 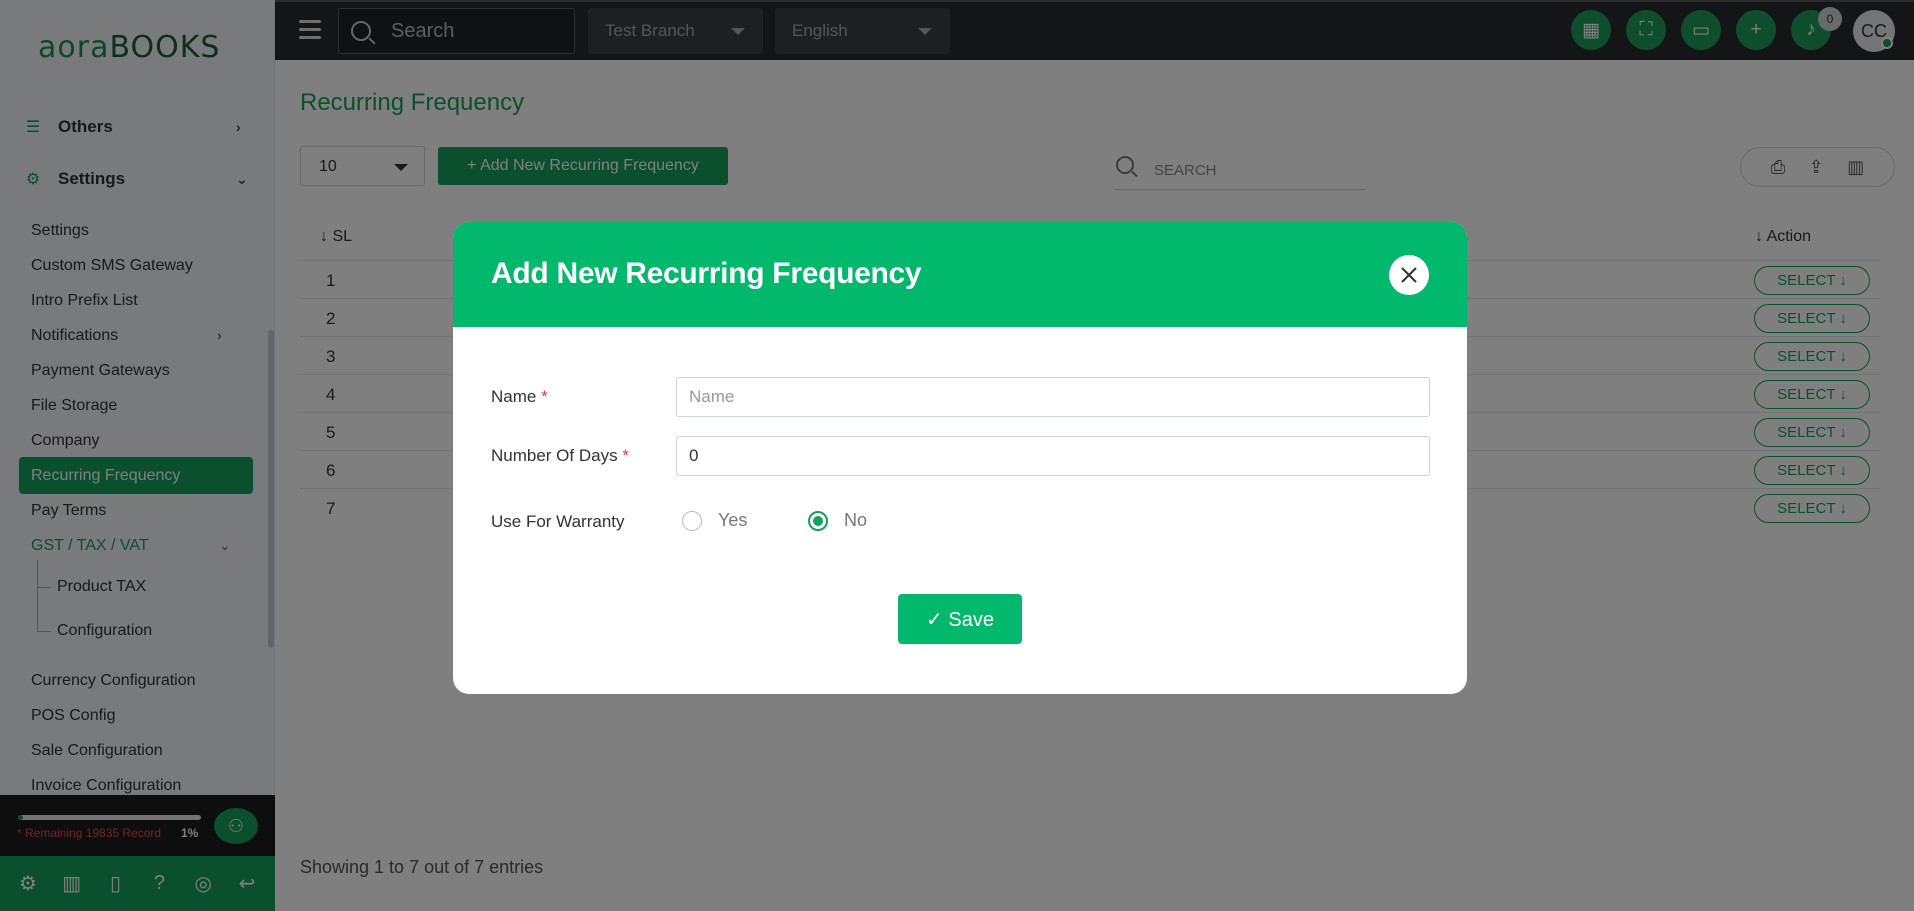 What do you see at coordinates (558, 521) in the screenshot?
I see `use-for-warranty-label: Use For Warranty` at bounding box center [558, 521].